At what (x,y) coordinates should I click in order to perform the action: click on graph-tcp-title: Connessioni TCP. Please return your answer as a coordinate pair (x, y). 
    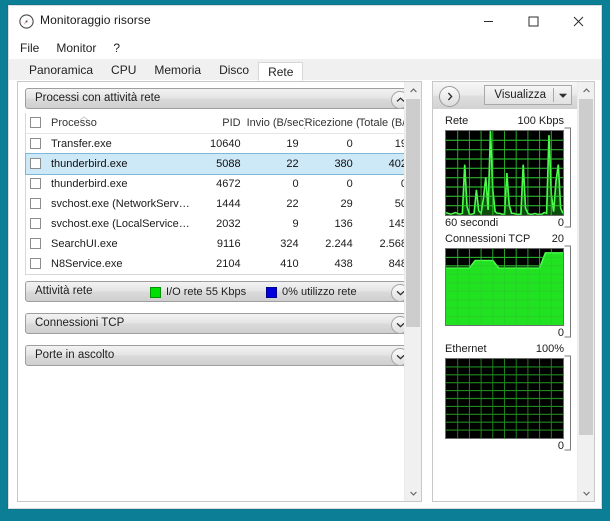
    Looking at the image, I should click on (488, 239).